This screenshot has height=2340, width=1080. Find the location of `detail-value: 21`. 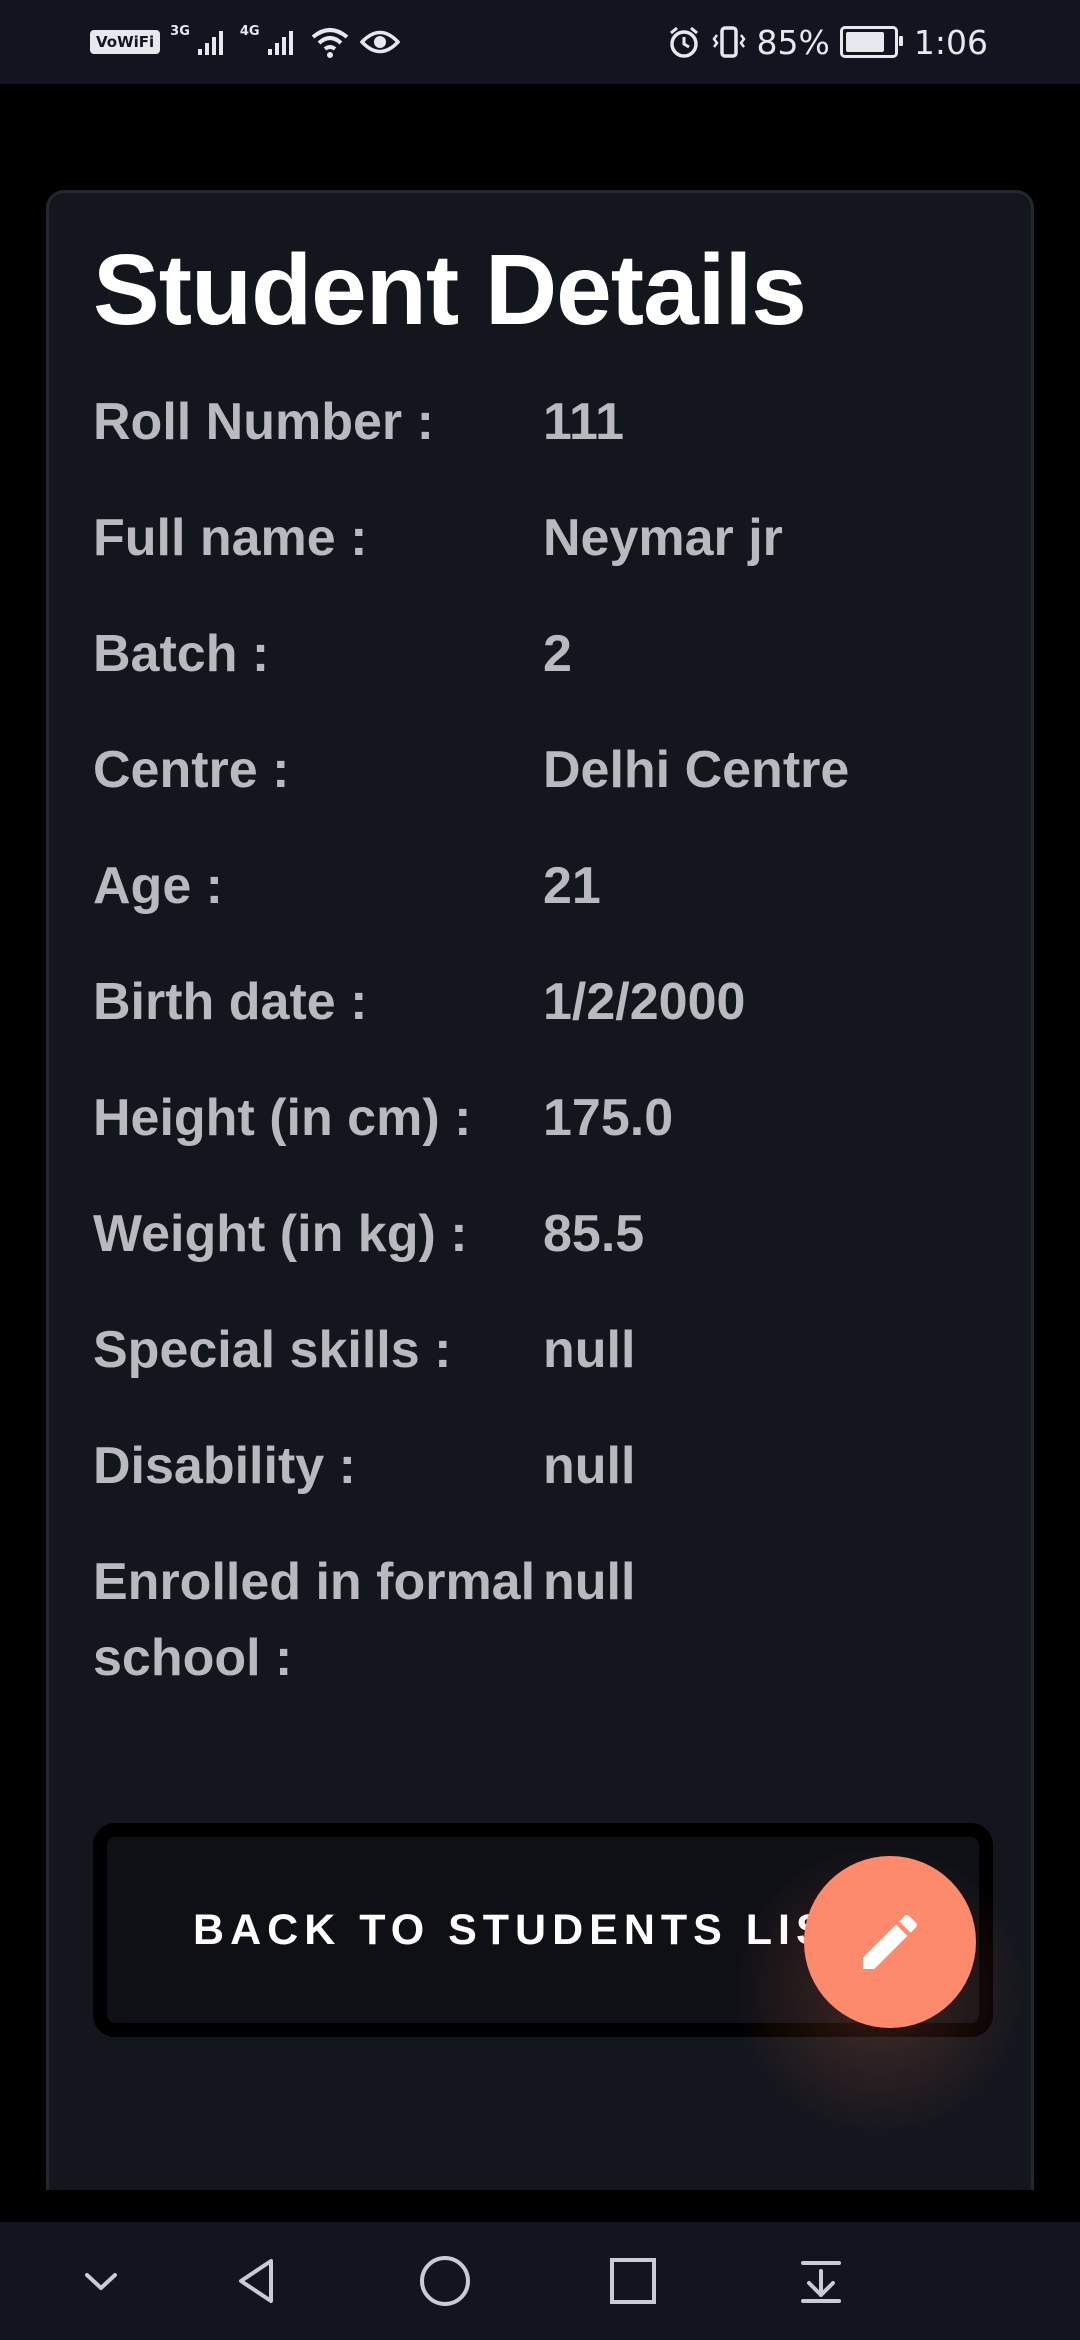

detail-value: 21 is located at coordinates (572, 886).